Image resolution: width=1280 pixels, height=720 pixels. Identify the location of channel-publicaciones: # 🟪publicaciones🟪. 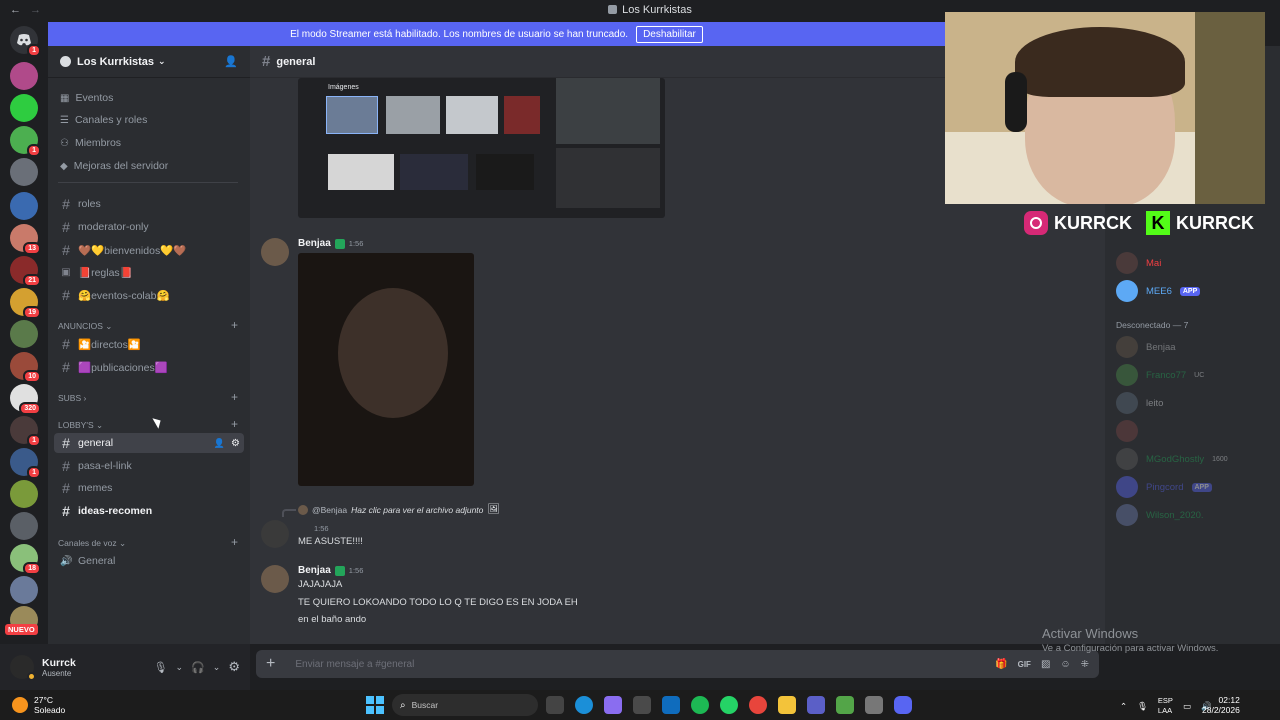
(149, 367).